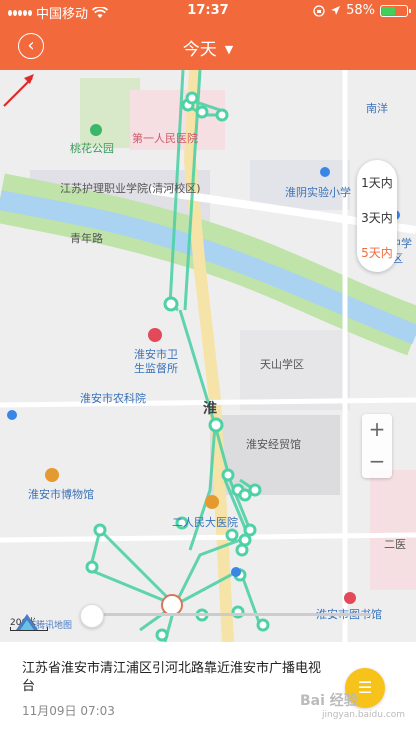 This screenshot has width=416, height=735. Describe the element at coordinates (92, 616) in the screenshot. I see `timeline-slider-handle` at that location.